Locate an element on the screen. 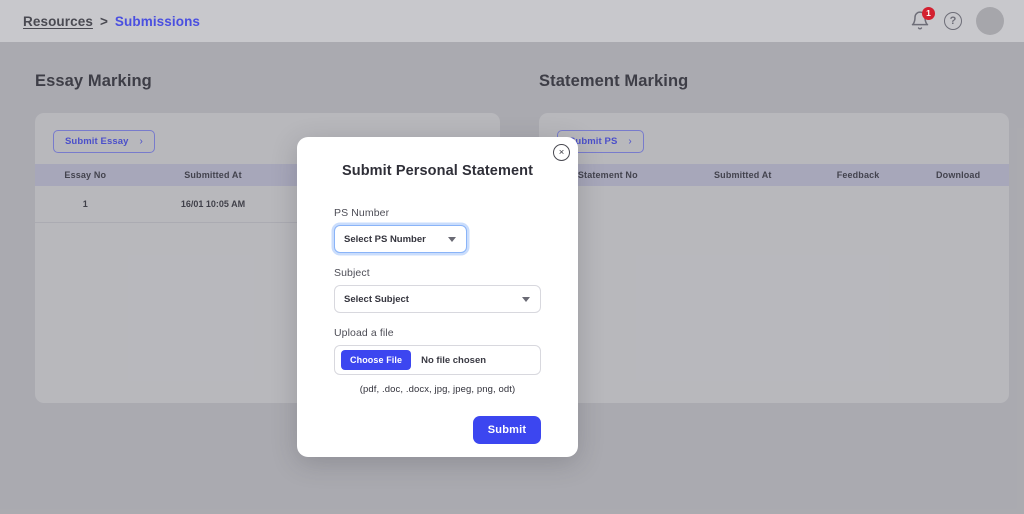 This screenshot has height=514, width=1024. field-ps-number: PS Number Select PS Number is located at coordinates (437, 230).